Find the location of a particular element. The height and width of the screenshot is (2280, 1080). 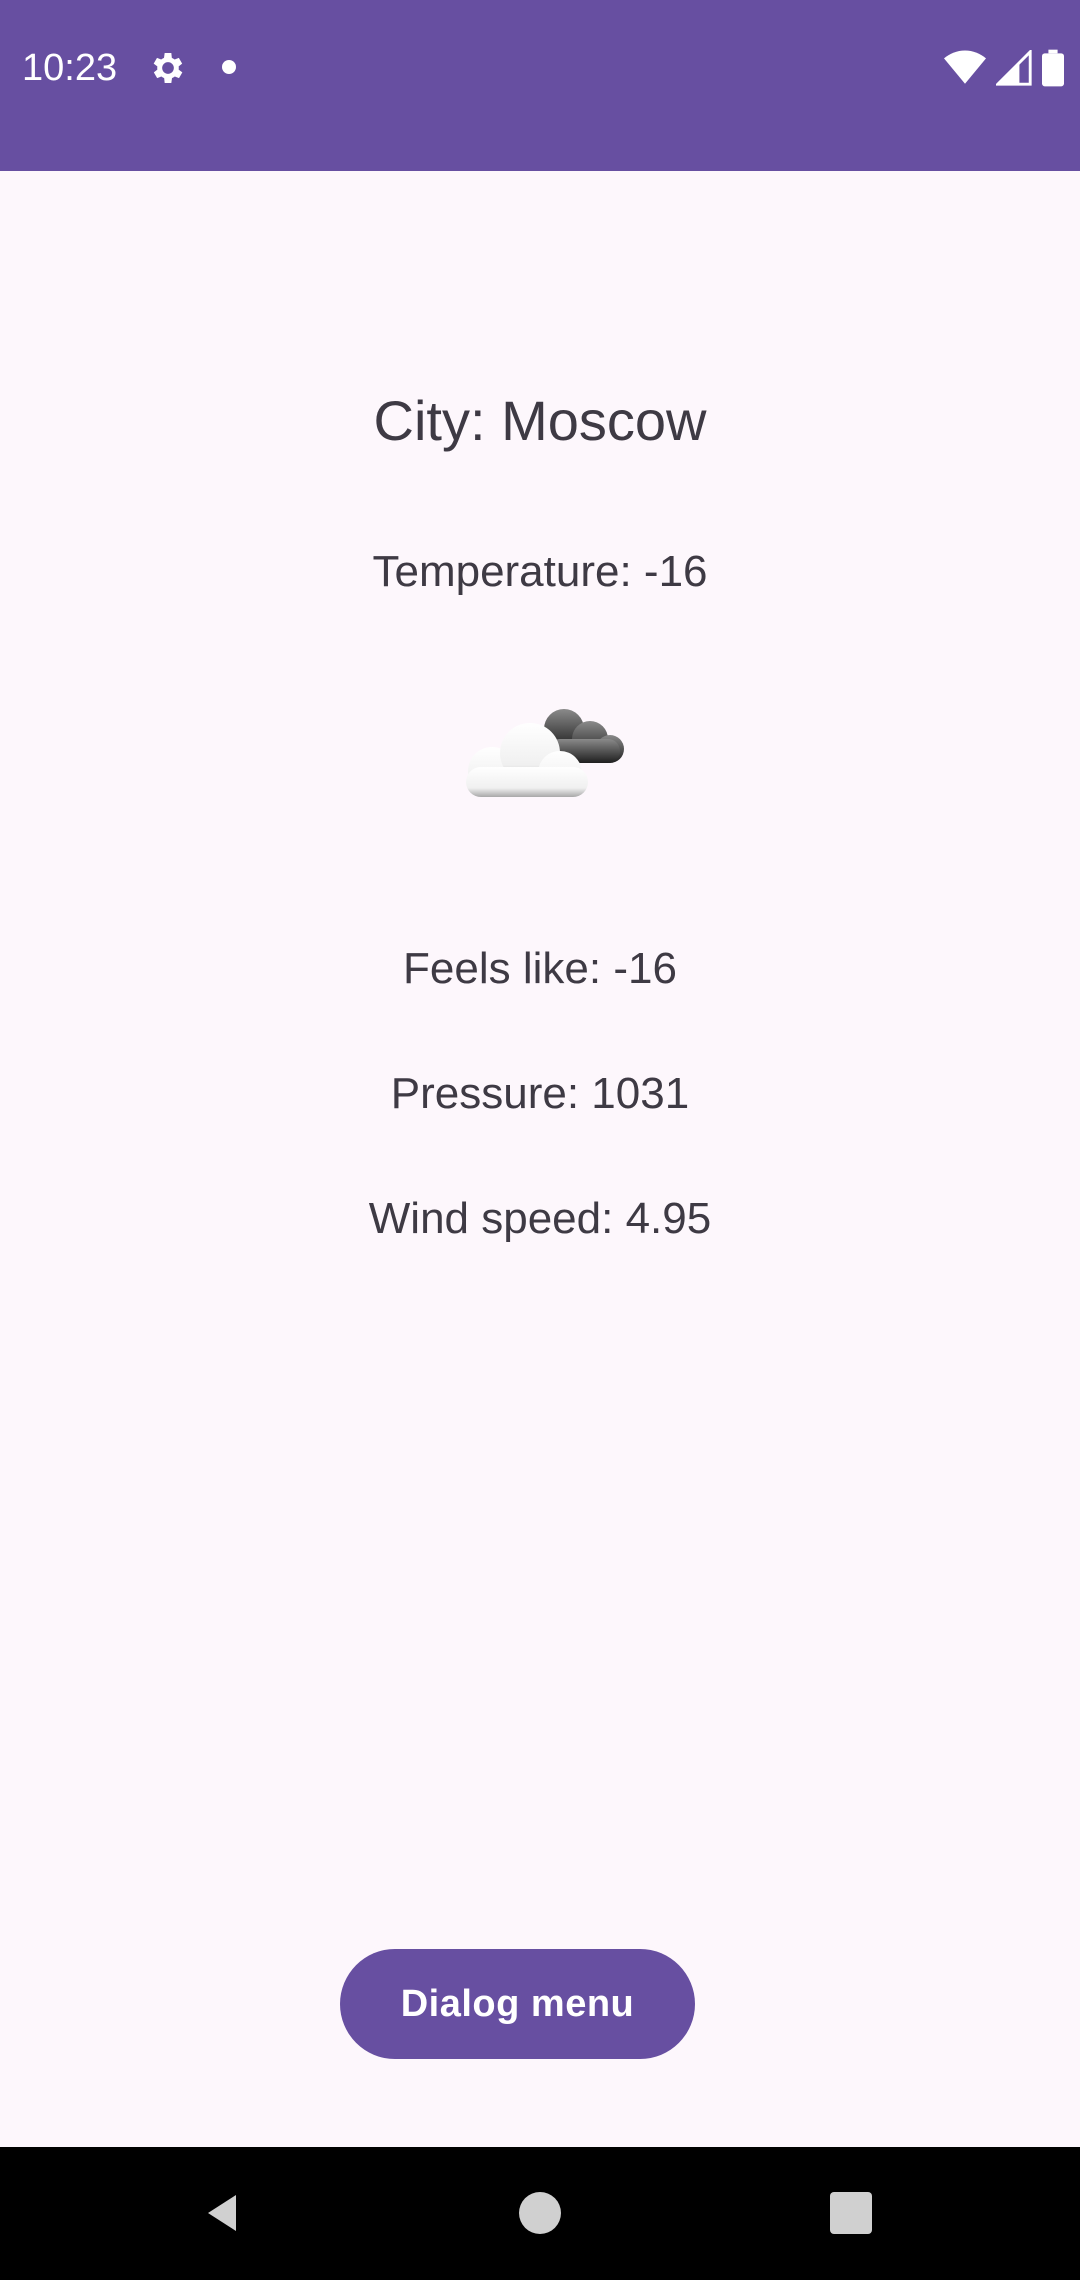

wifi-icon is located at coordinates (965, 68).